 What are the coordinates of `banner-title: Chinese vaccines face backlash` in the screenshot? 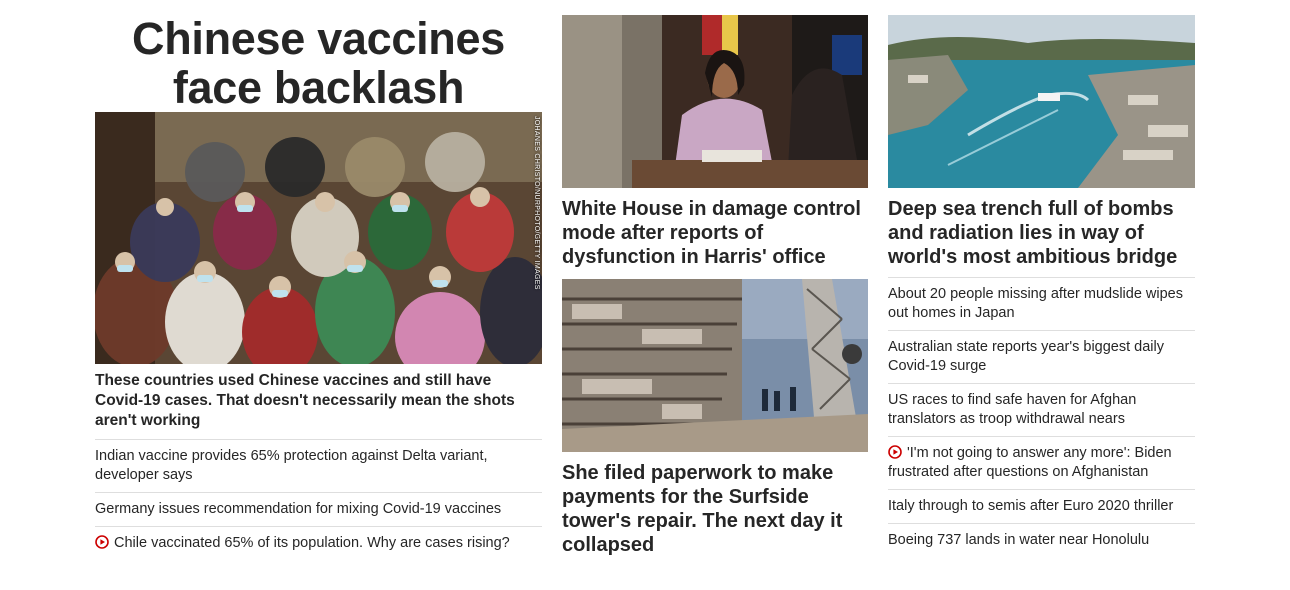 It's located at (318, 63).